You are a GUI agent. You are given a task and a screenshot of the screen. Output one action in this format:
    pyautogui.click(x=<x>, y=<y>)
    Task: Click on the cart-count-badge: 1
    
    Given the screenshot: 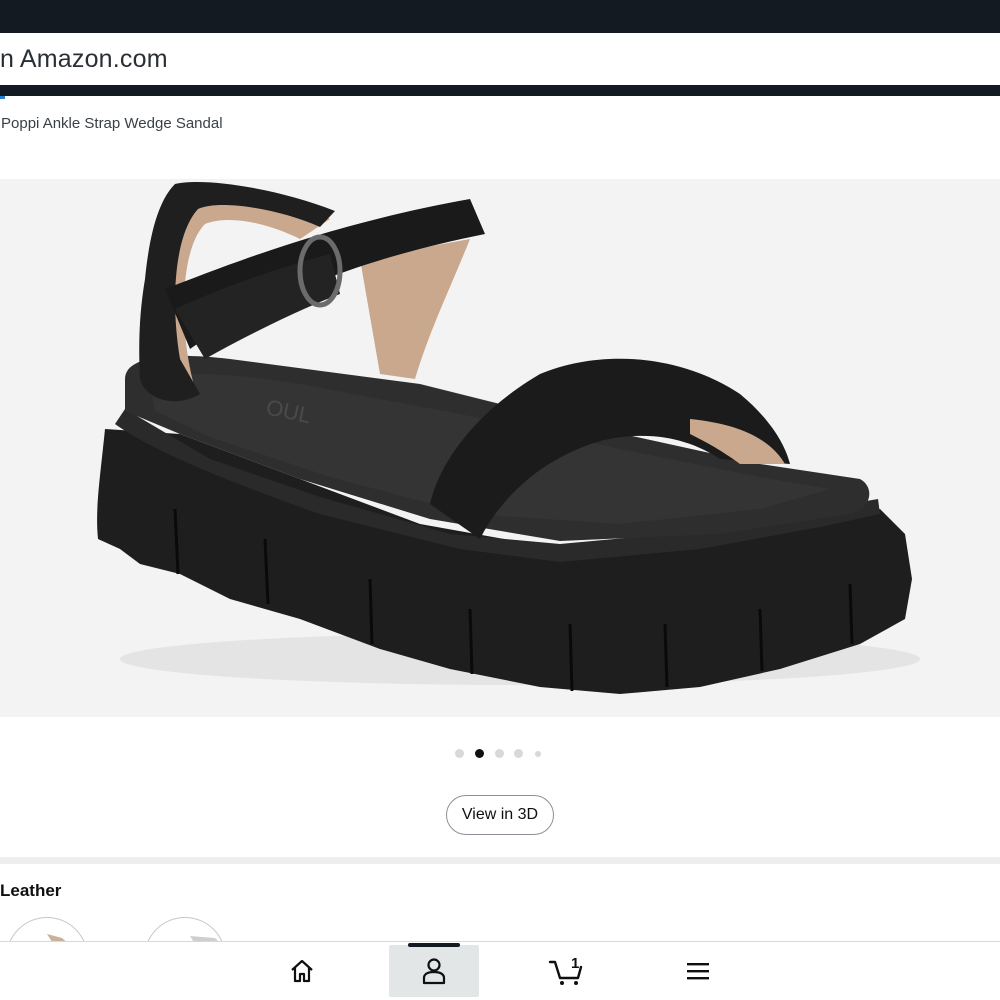 What is the action you would take?
    pyautogui.click(x=575, y=963)
    